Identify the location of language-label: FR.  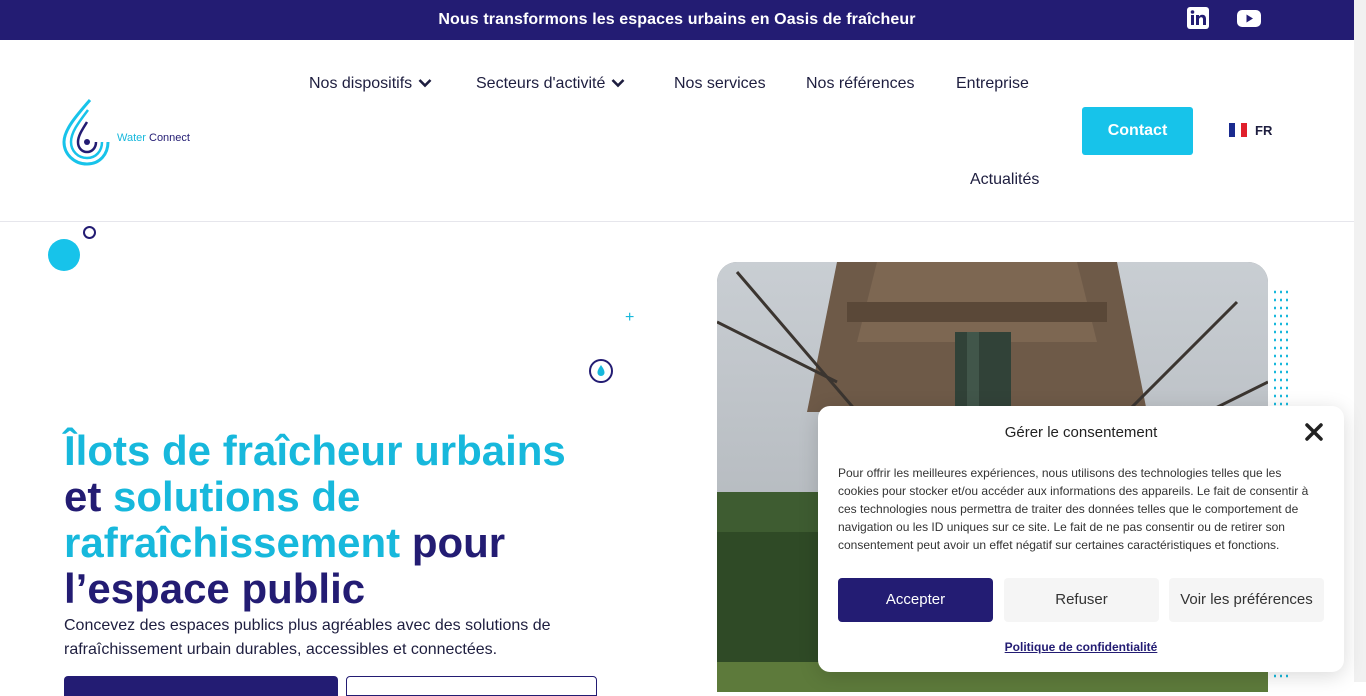
(1264, 130).